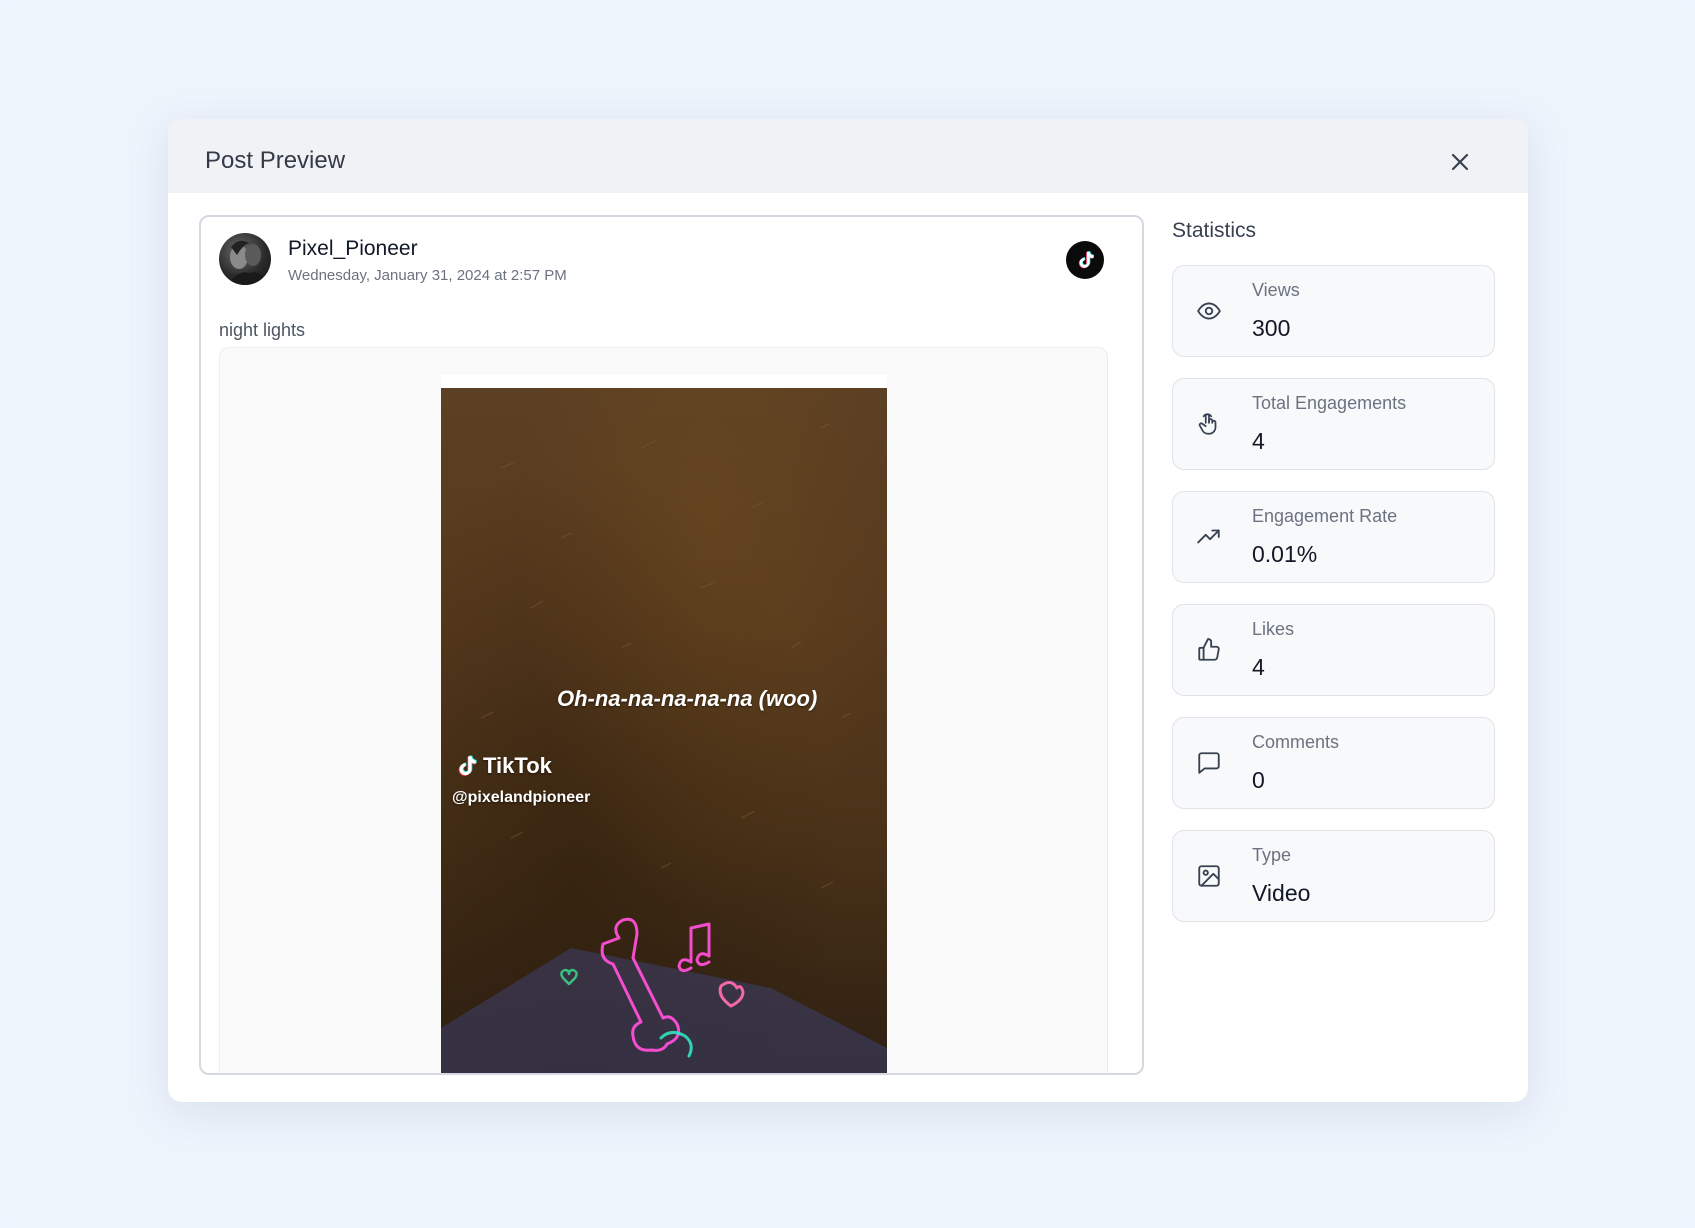  I want to click on close-icon, so click(1460, 162).